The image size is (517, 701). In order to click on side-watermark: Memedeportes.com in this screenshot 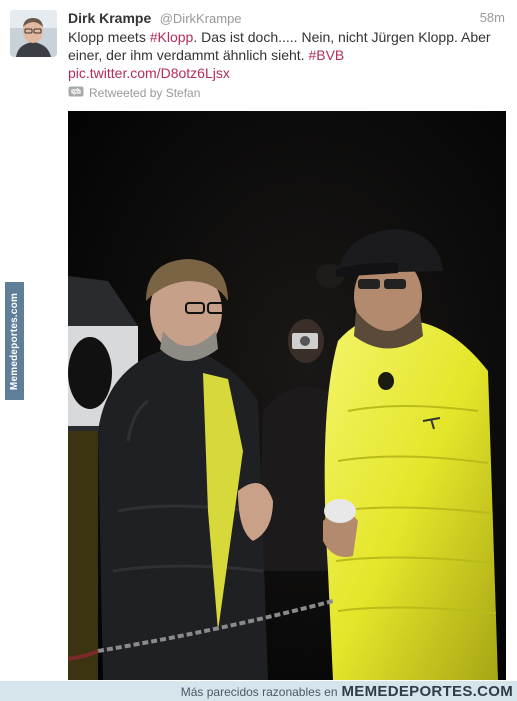, I will do `click(14, 341)`.